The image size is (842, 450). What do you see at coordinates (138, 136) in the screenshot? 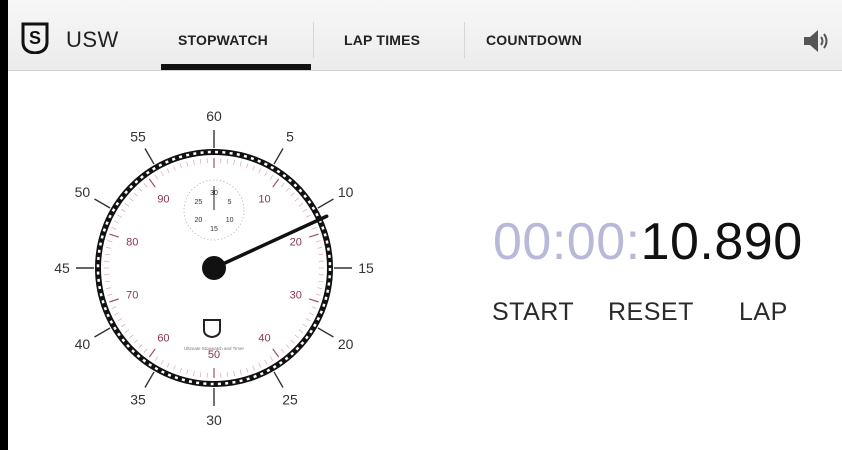
I see `outer-tick-label: 55` at bounding box center [138, 136].